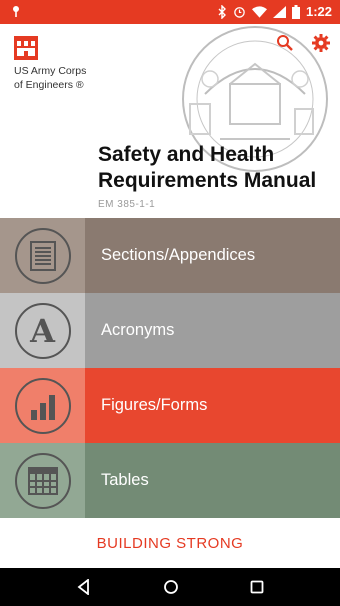 The height and width of the screenshot is (606, 340). Describe the element at coordinates (212, 480) in the screenshot. I see `menu-label: Tables` at that location.